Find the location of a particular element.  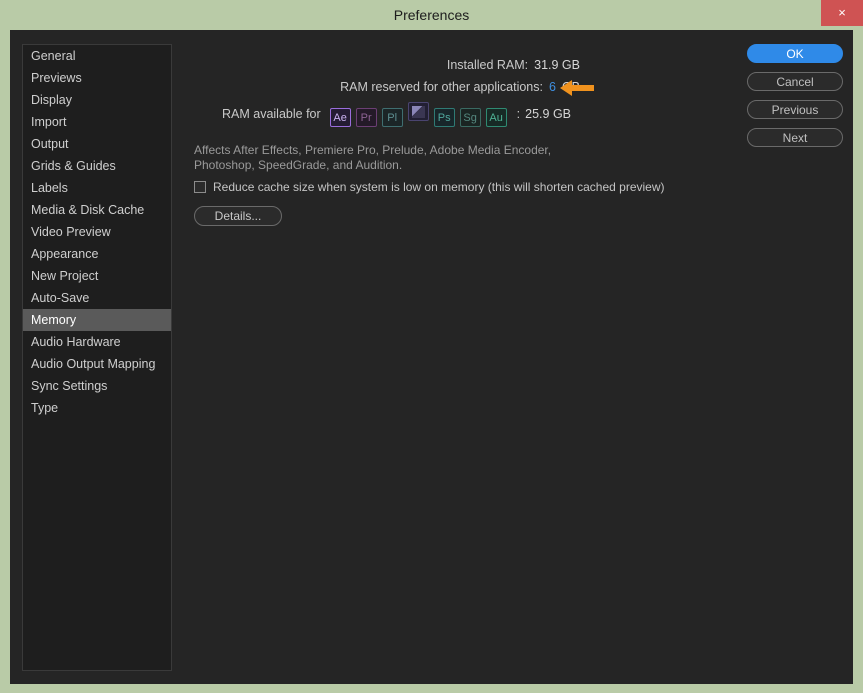

dialog-action-buttons: OK Cancel Previous Next is located at coordinates (795, 100).